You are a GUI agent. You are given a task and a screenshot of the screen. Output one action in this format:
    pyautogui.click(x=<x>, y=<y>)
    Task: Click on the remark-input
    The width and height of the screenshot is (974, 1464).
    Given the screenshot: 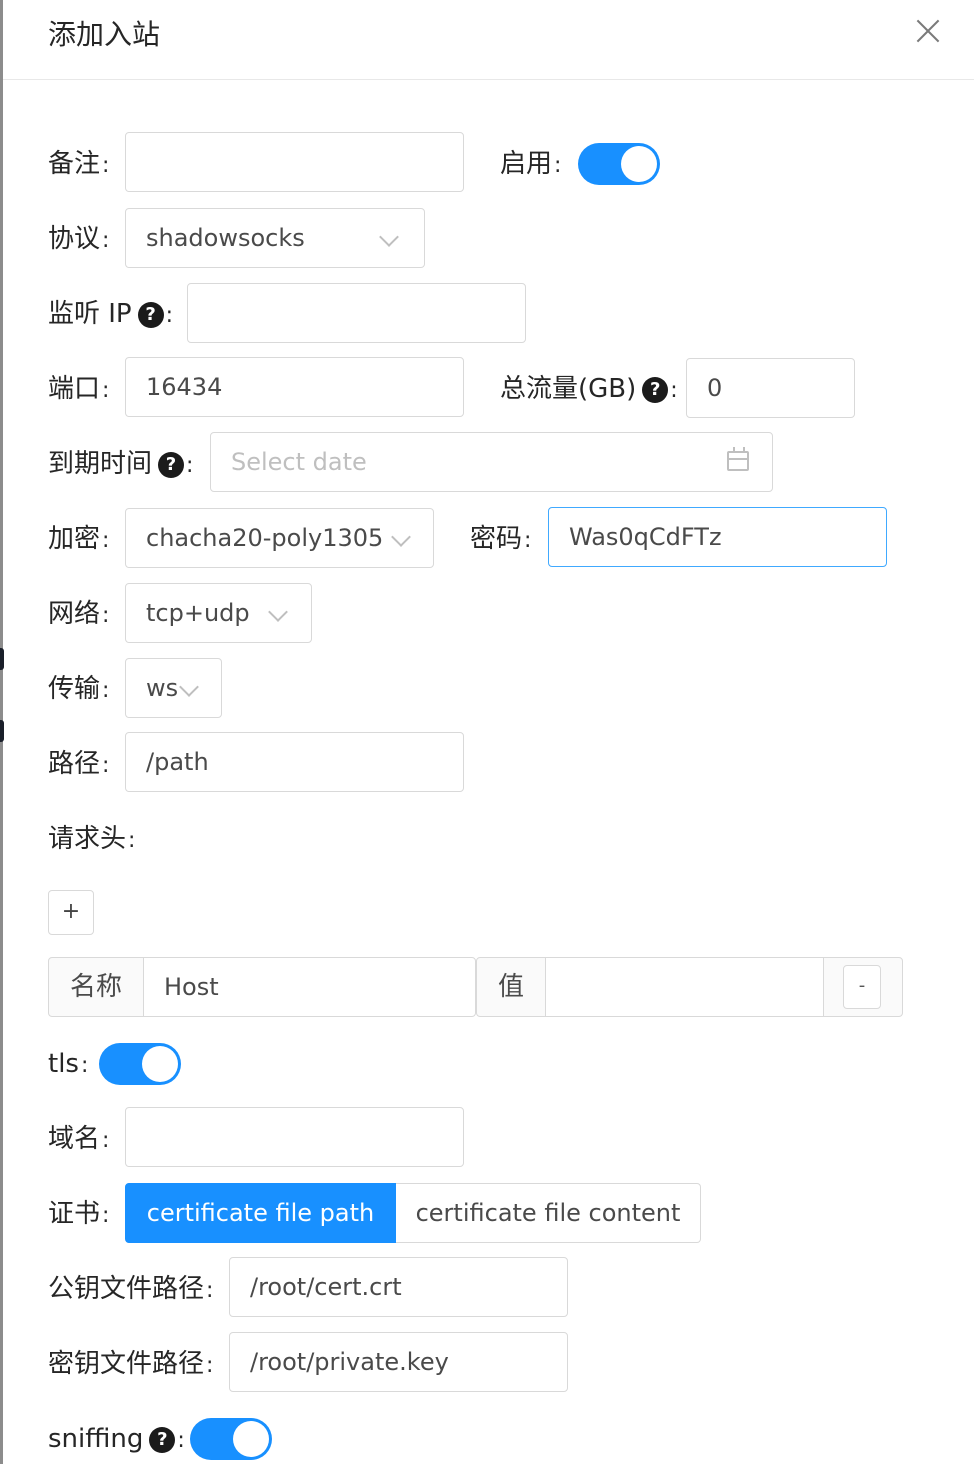 What is the action you would take?
    pyautogui.click(x=294, y=162)
    